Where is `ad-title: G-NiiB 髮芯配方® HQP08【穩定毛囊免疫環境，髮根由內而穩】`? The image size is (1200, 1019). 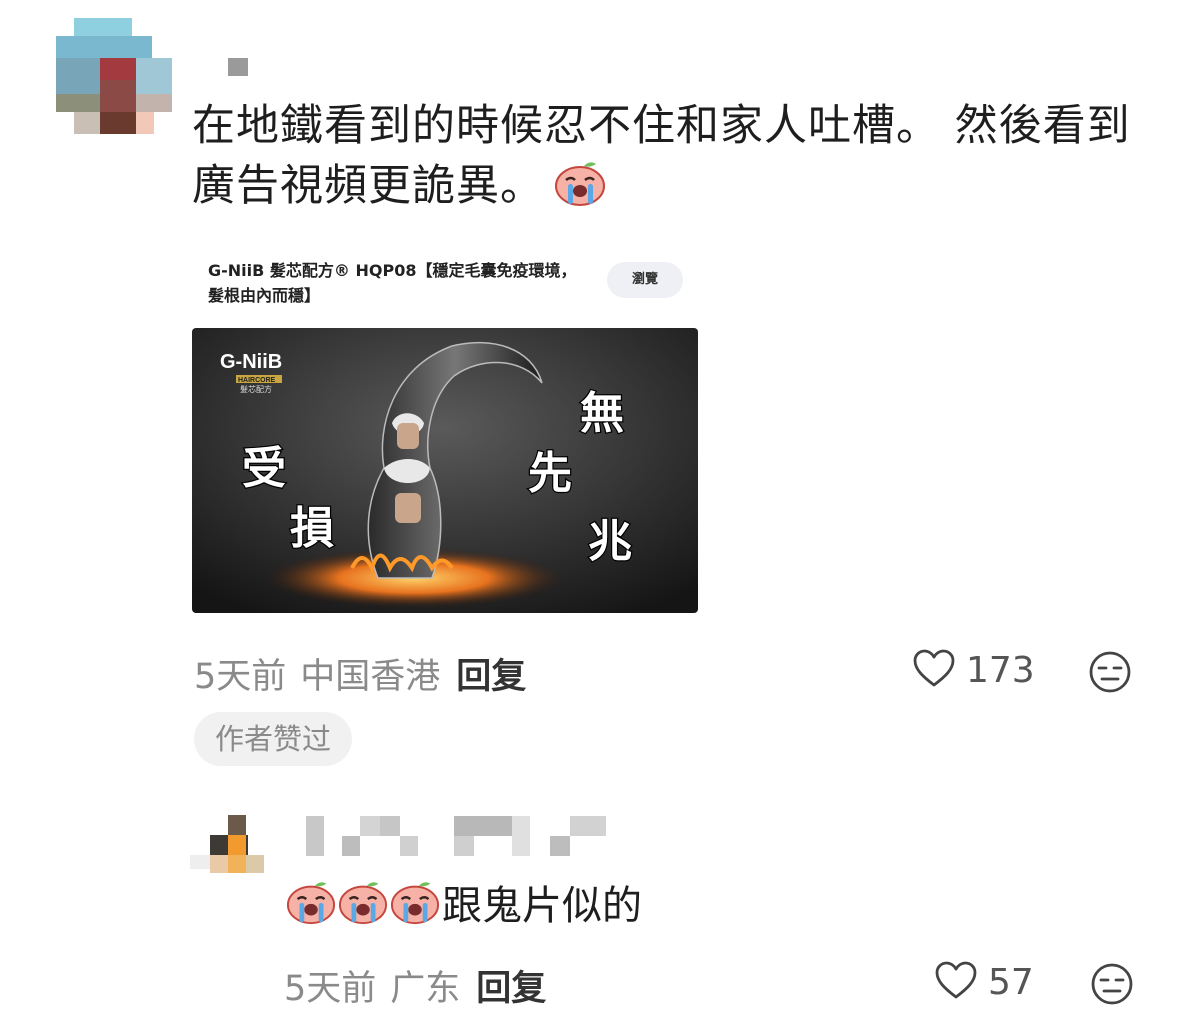
ad-title: G-NiiB 髮芯配方® HQP08【穩定毛囊免疫環境，髮根由內而穩】 is located at coordinates (398, 283).